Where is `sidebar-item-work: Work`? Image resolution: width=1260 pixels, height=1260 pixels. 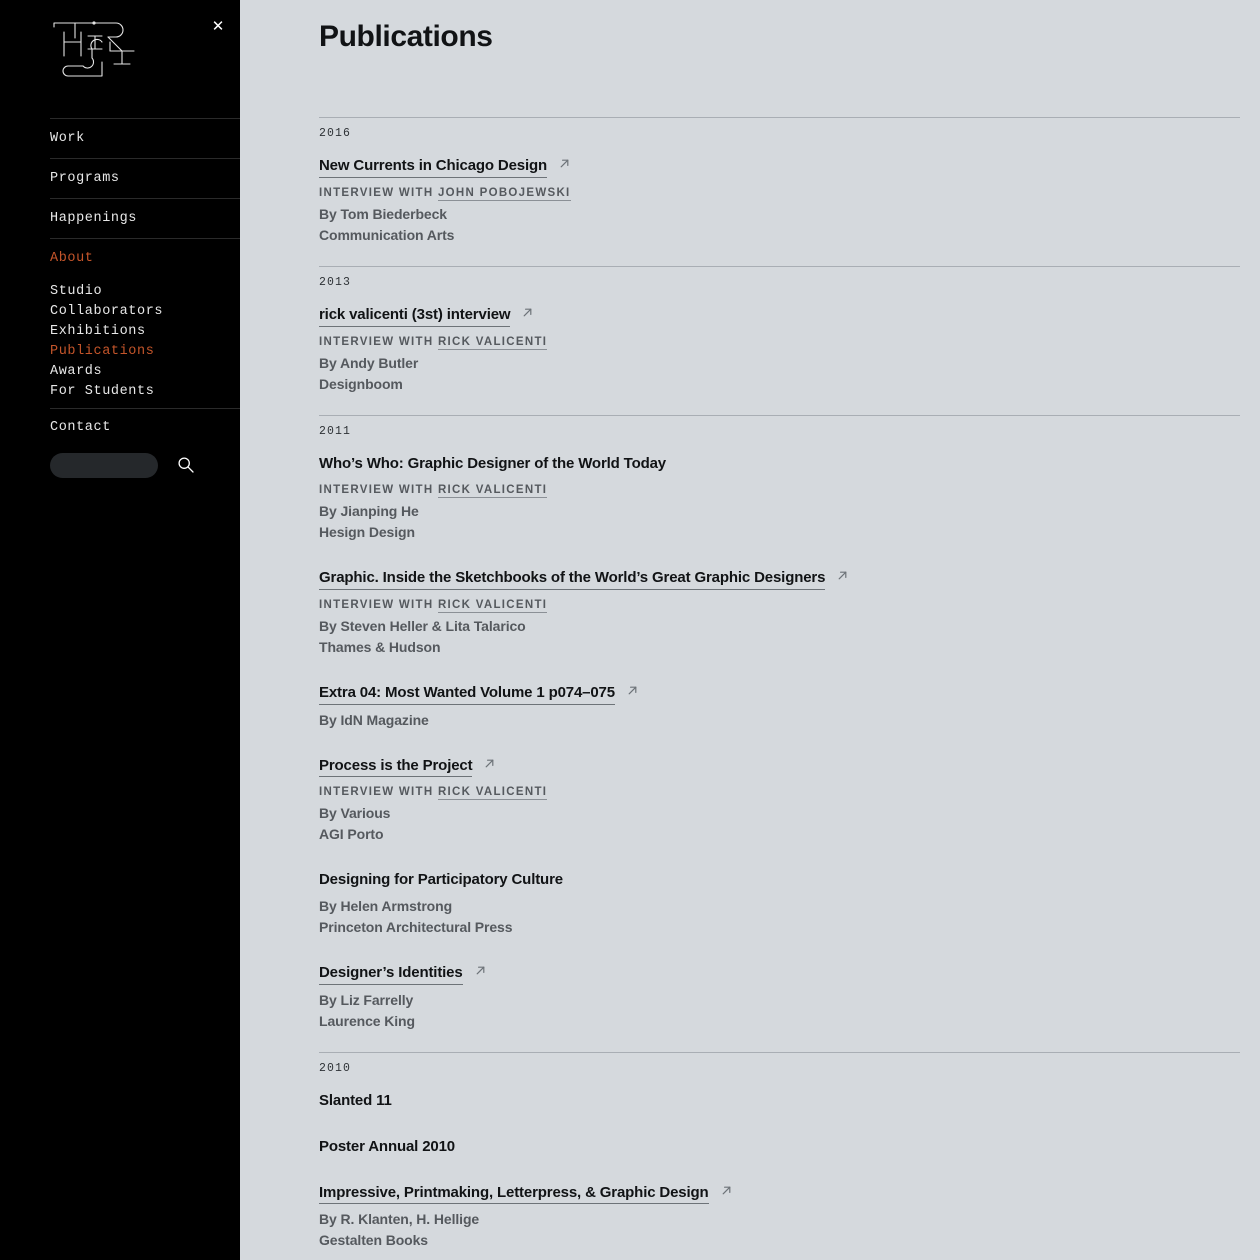 sidebar-item-work: Work is located at coordinates (145, 138).